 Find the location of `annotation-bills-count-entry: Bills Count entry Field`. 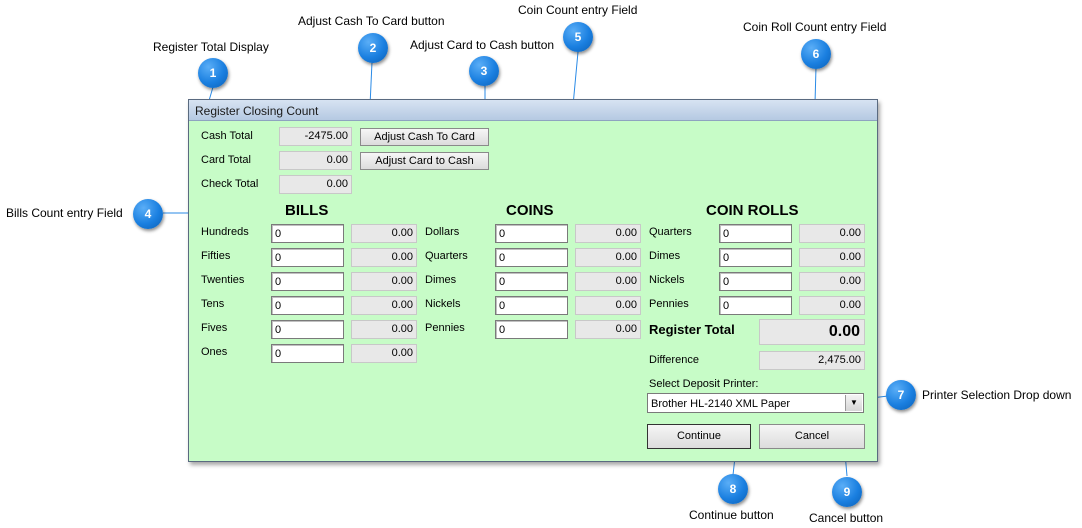

annotation-bills-count-entry: Bills Count entry Field is located at coordinates (64, 213).